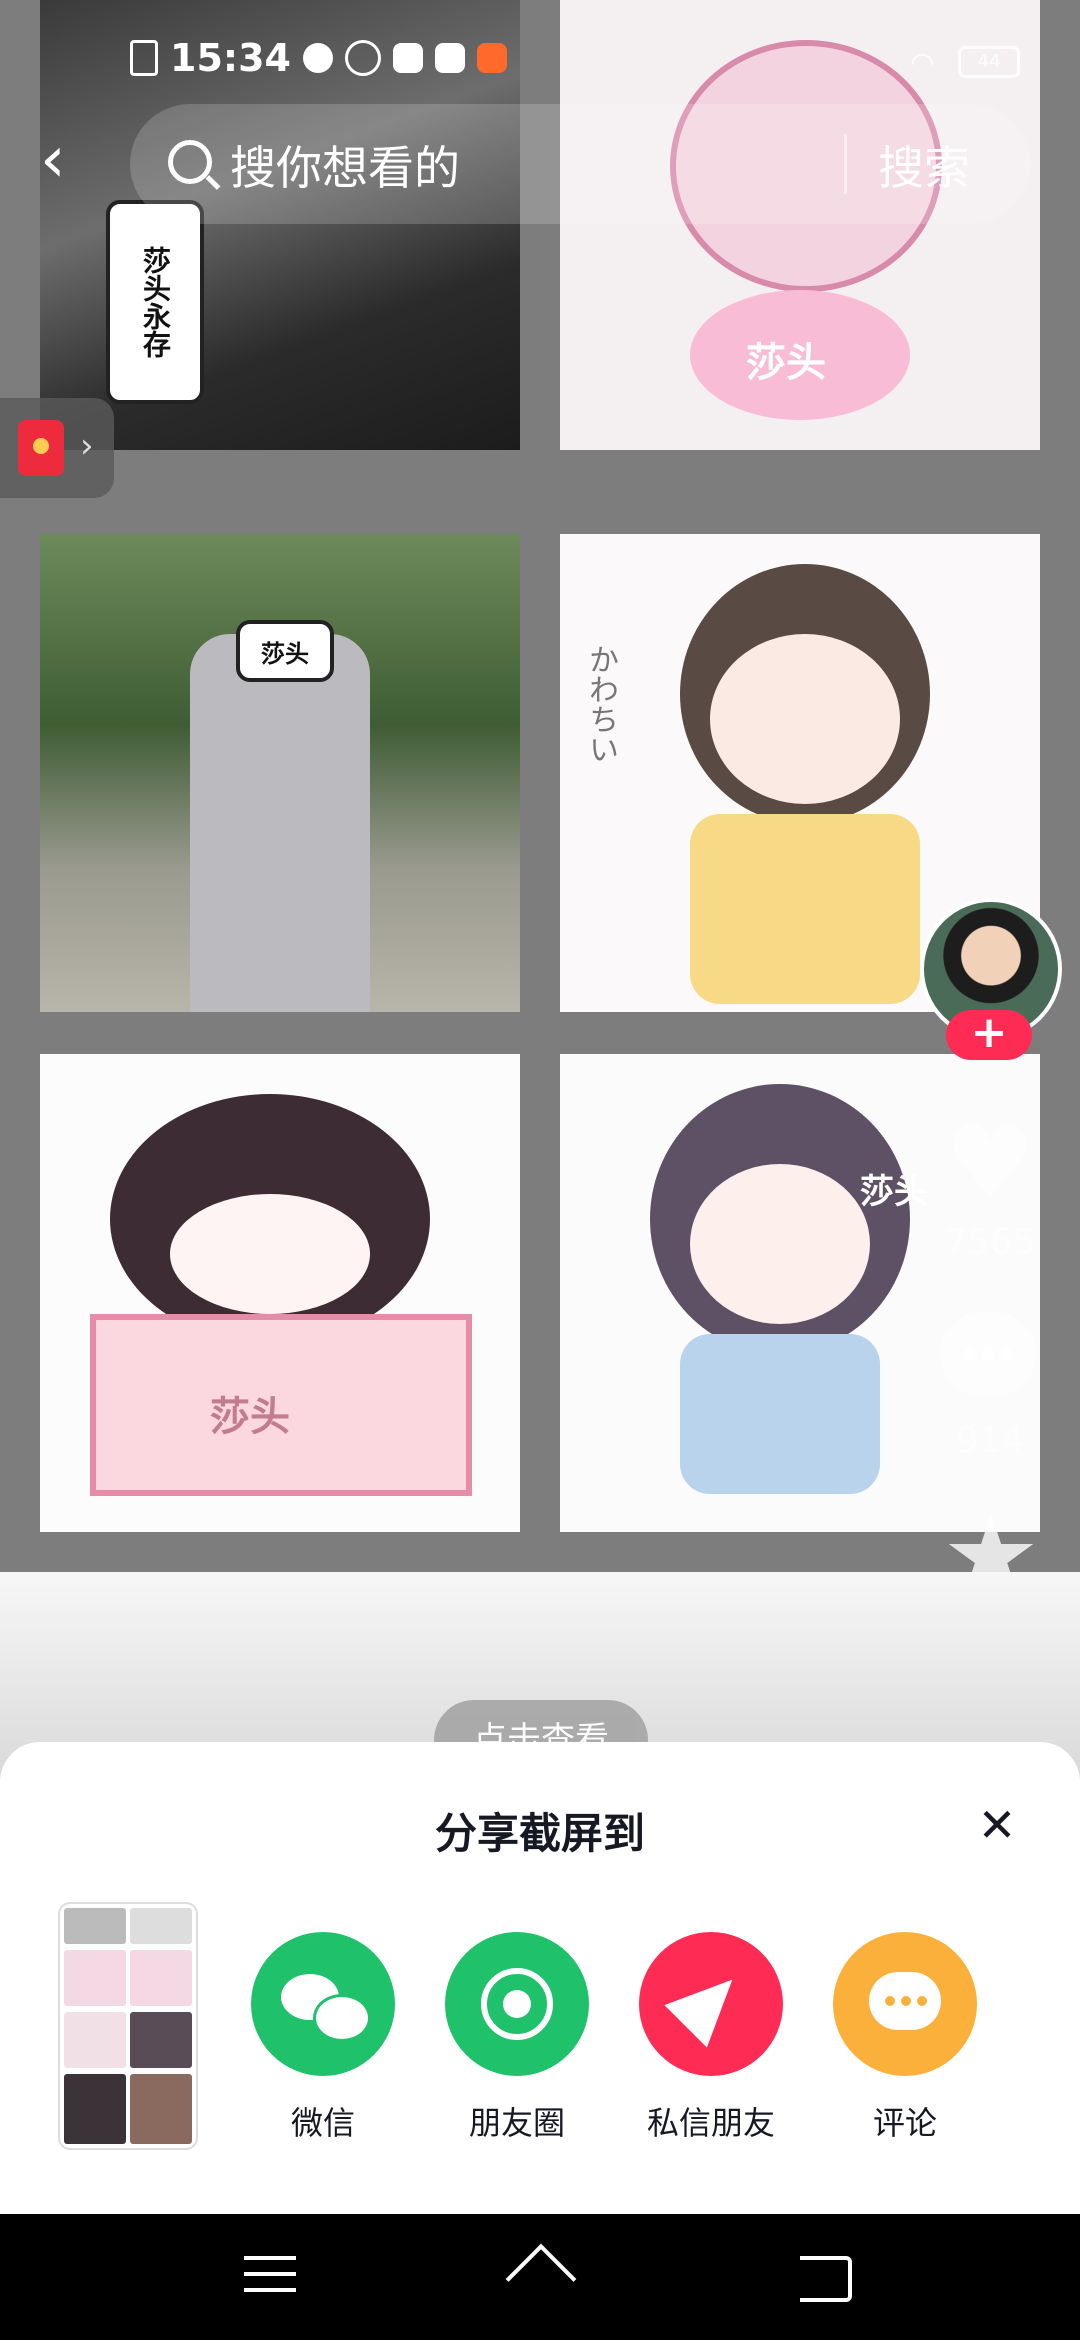 The image size is (1080, 2340). What do you see at coordinates (345, 165) in the screenshot?
I see `search-placeholder: 搜你想看的` at bounding box center [345, 165].